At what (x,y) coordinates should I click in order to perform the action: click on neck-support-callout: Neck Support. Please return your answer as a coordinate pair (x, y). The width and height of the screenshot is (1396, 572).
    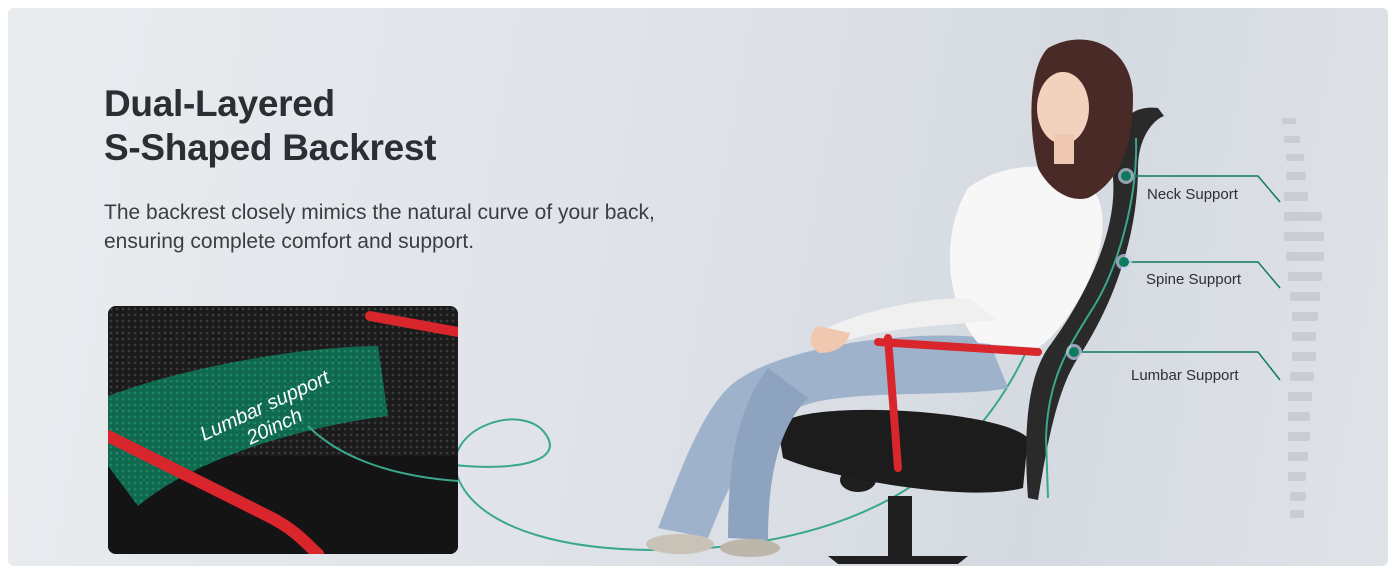
    Looking at the image, I should click on (1192, 194).